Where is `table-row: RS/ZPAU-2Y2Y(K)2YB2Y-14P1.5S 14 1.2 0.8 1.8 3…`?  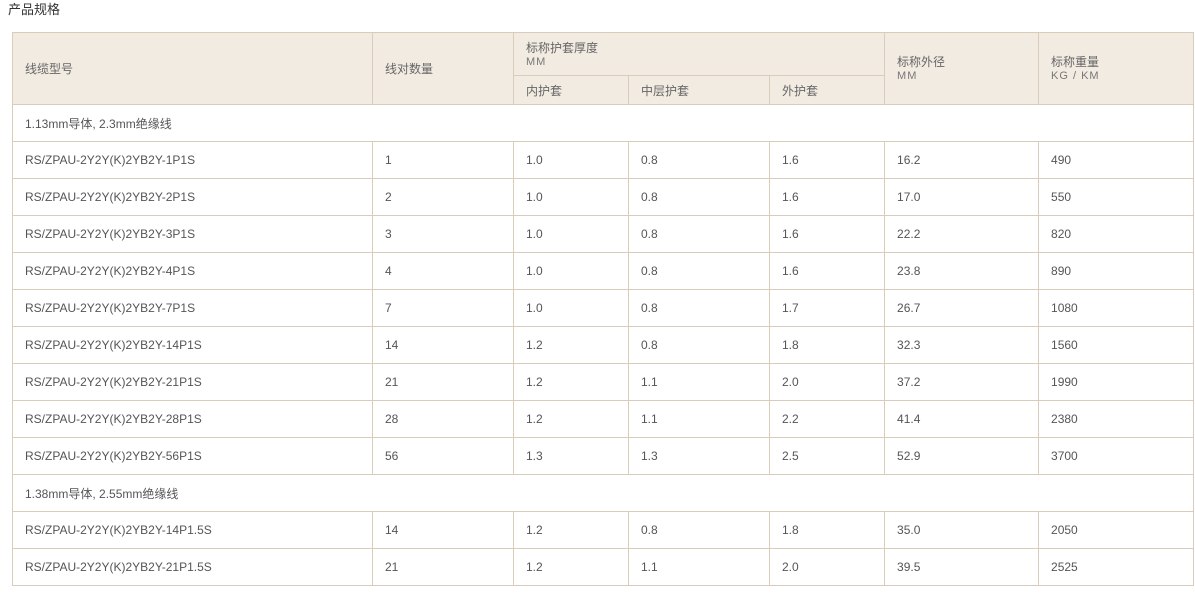
table-row: RS/ZPAU-2Y2Y(K)2YB2Y-14P1.5S 14 1.2 0.8 1.8 3… is located at coordinates (603, 530).